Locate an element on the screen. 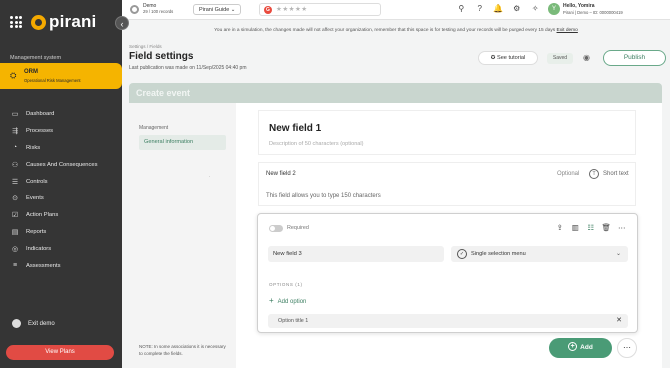  create-event-header: Create event is located at coordinates (395, 93).